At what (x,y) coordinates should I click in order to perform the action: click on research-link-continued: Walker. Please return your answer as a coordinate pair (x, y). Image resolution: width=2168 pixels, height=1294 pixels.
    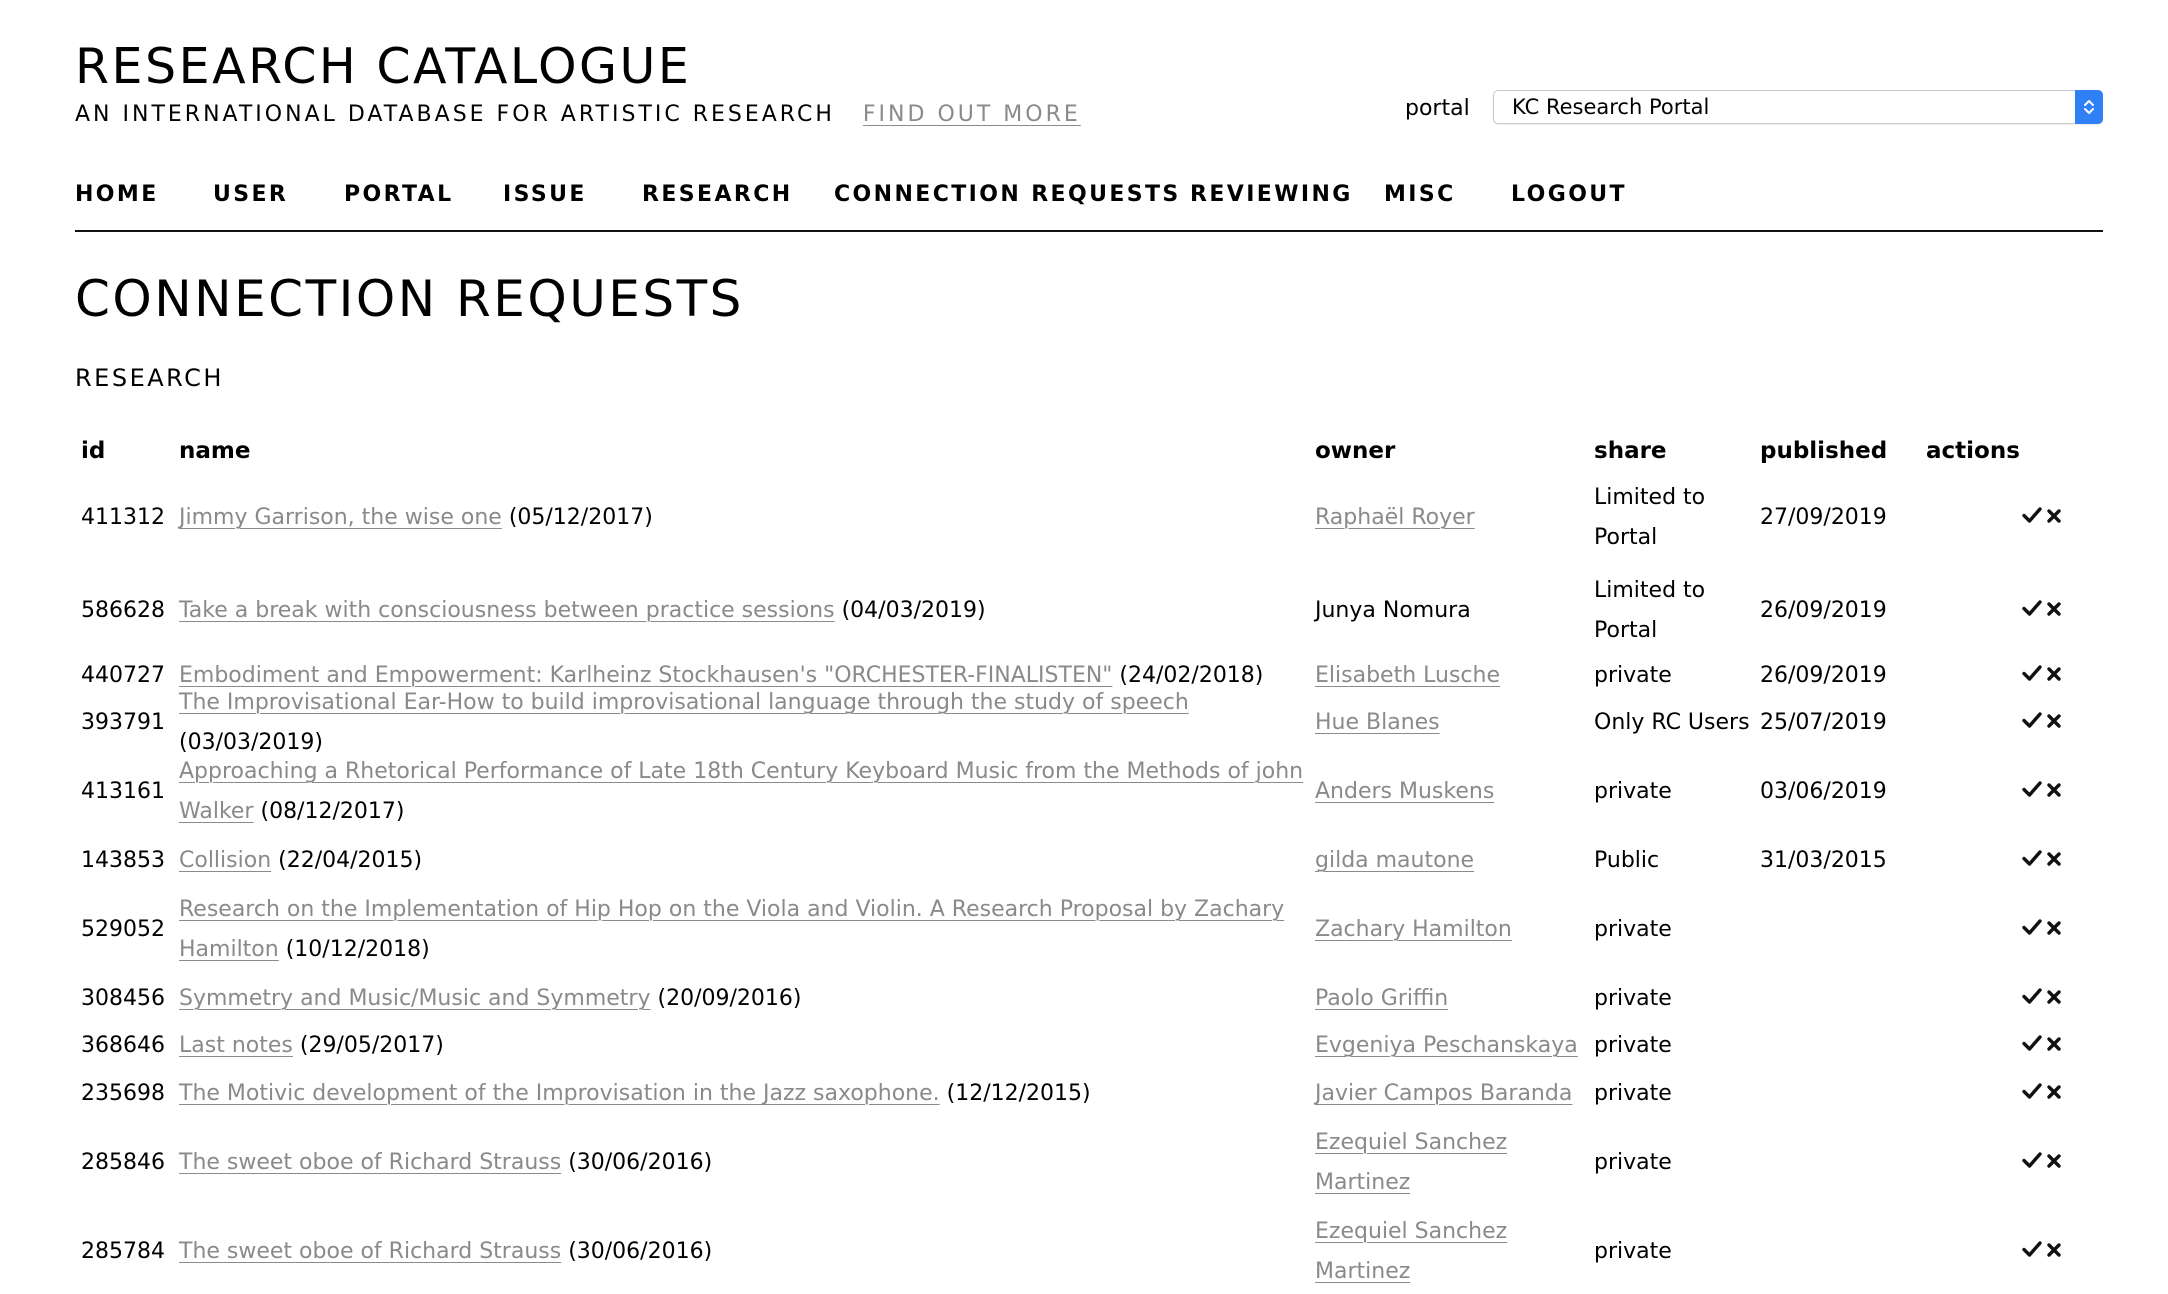
    Looking at the image, I should click on (216, 811).